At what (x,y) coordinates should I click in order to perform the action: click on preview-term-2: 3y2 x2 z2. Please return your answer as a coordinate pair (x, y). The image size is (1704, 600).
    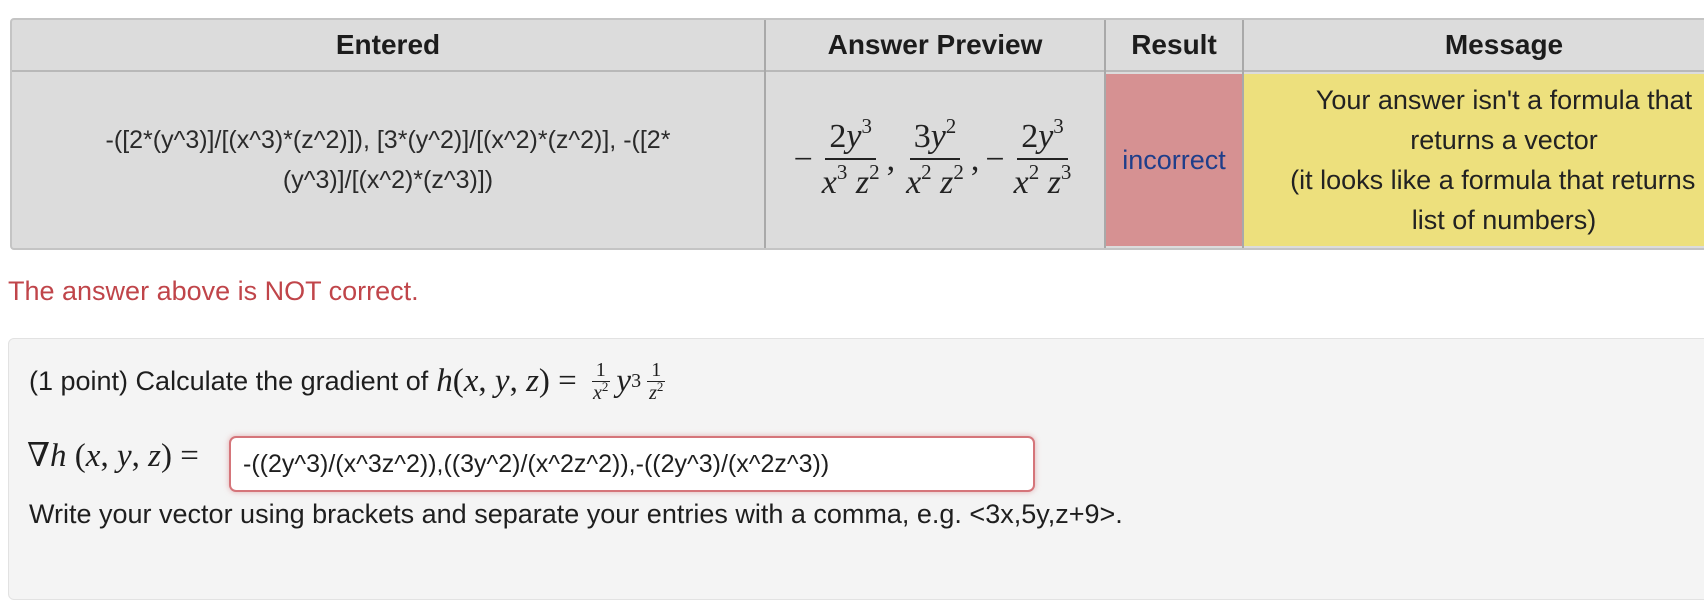
    Looking at the image, I should click on (935, 158).